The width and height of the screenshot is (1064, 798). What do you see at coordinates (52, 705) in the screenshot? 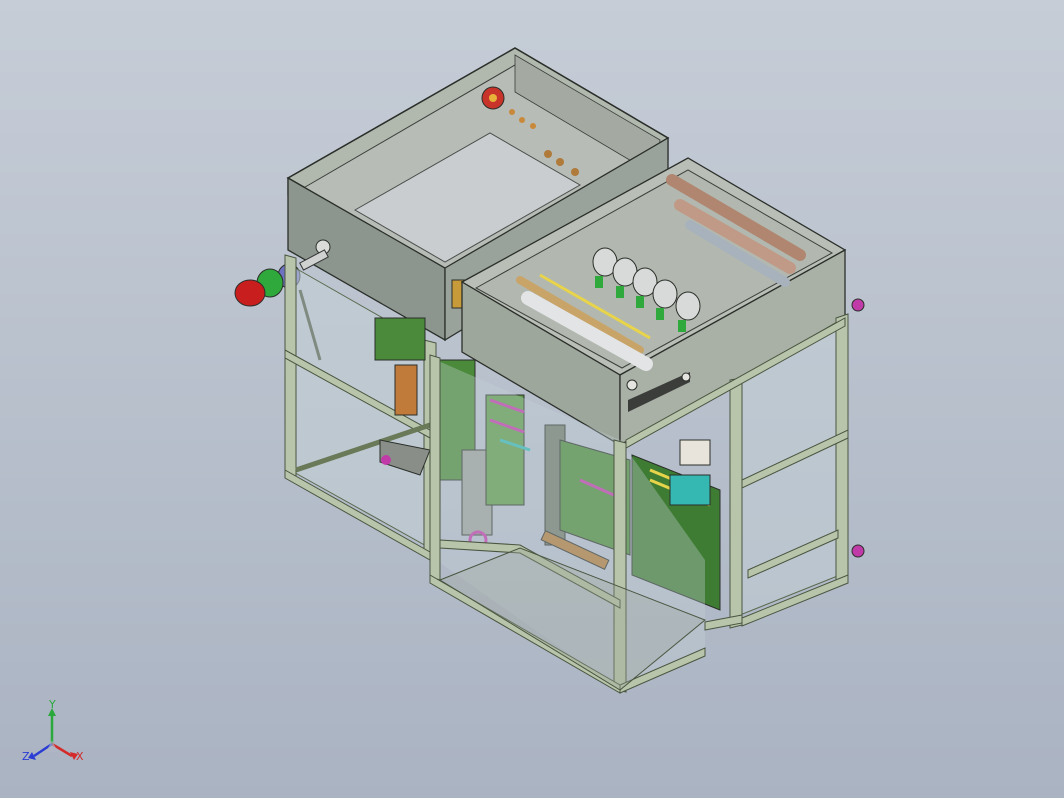
I see `y-axis-label: Y` at bounding box center [52, 705].